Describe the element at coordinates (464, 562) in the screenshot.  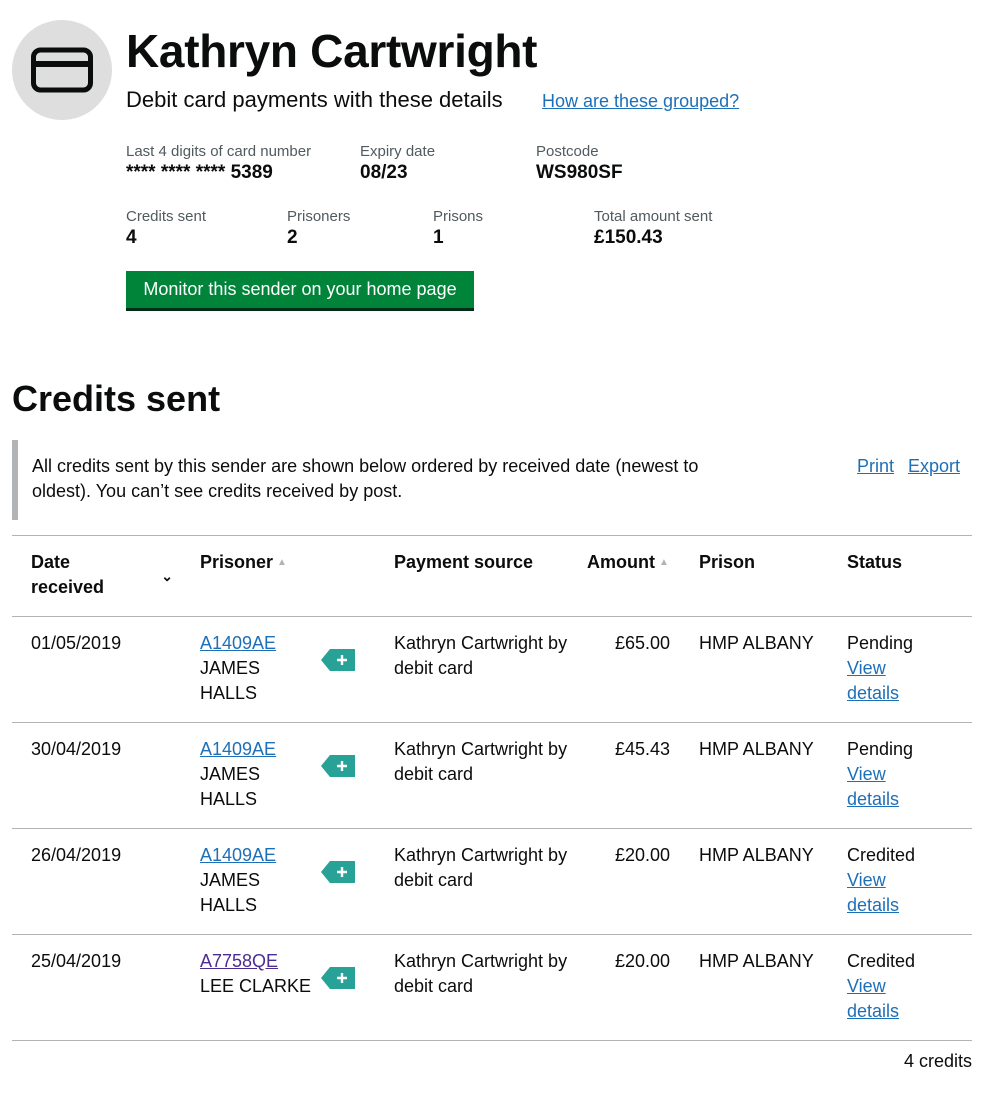
I see `column-header-payment-source-label: Payment source` at that location.